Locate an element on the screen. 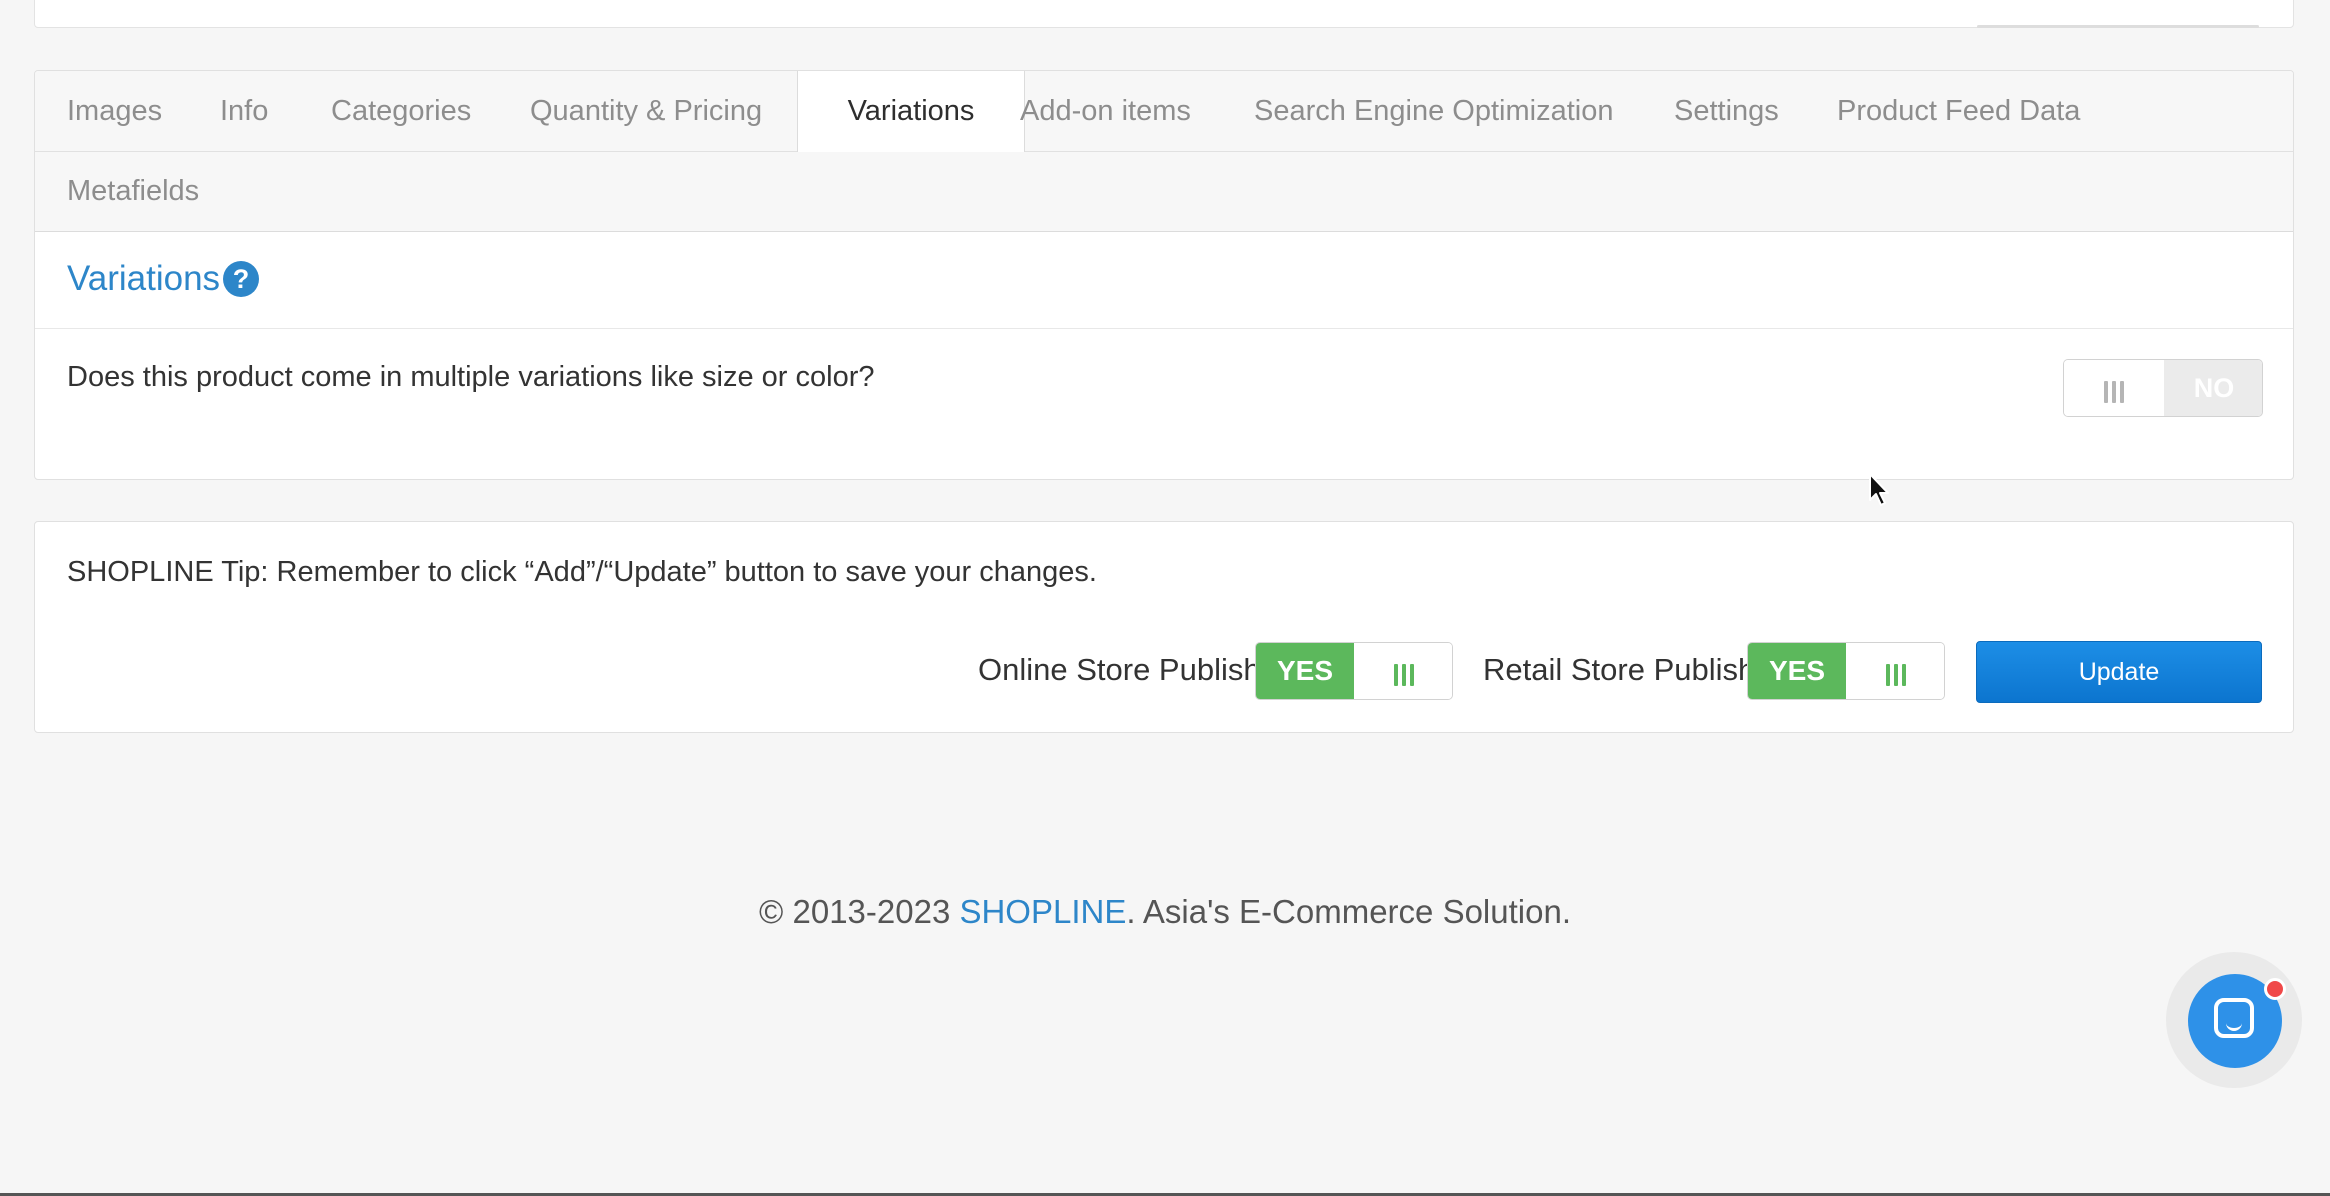  tab-variations: Variations is located at coordinates (911, 111).